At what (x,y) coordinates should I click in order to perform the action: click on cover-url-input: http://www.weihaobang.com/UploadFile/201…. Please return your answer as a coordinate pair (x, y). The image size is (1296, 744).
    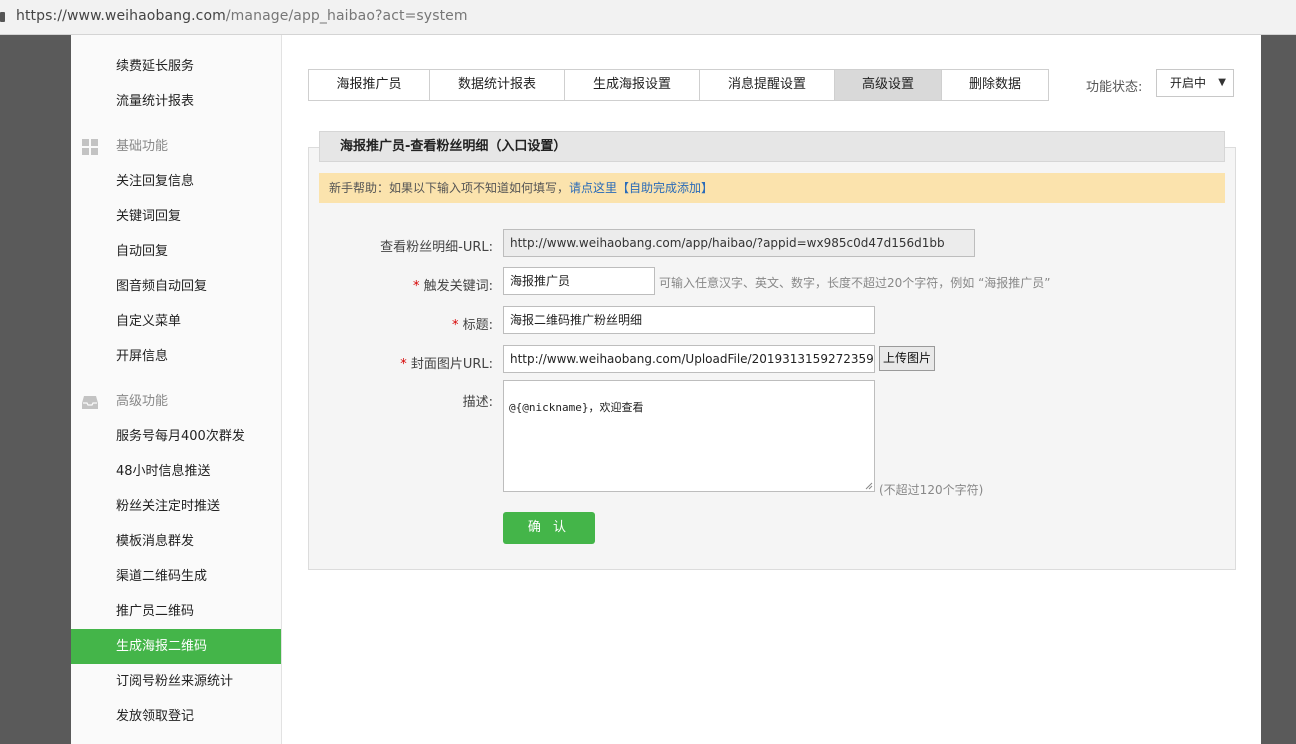
    Looking at the image, I should click on (689, 359).